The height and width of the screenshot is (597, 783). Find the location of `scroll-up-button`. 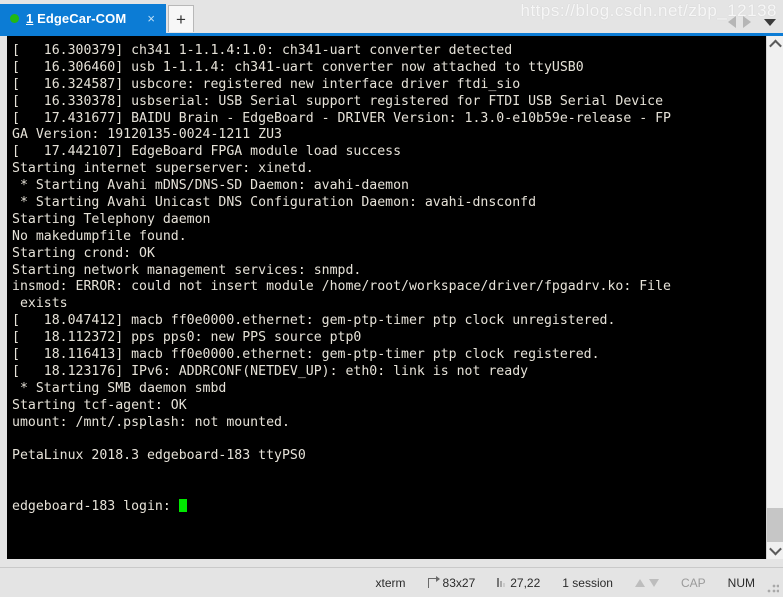

scroll-up-button is located at coordinates (775, 44).